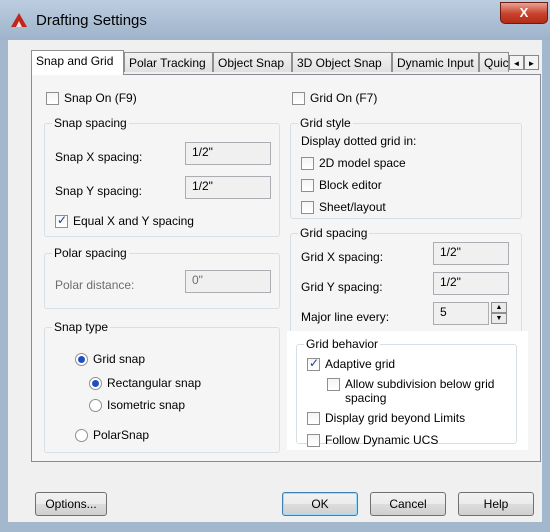 This screenshot has height=532, width=550. I want to click on window-title: Drafting Settings, so click(91, 20).